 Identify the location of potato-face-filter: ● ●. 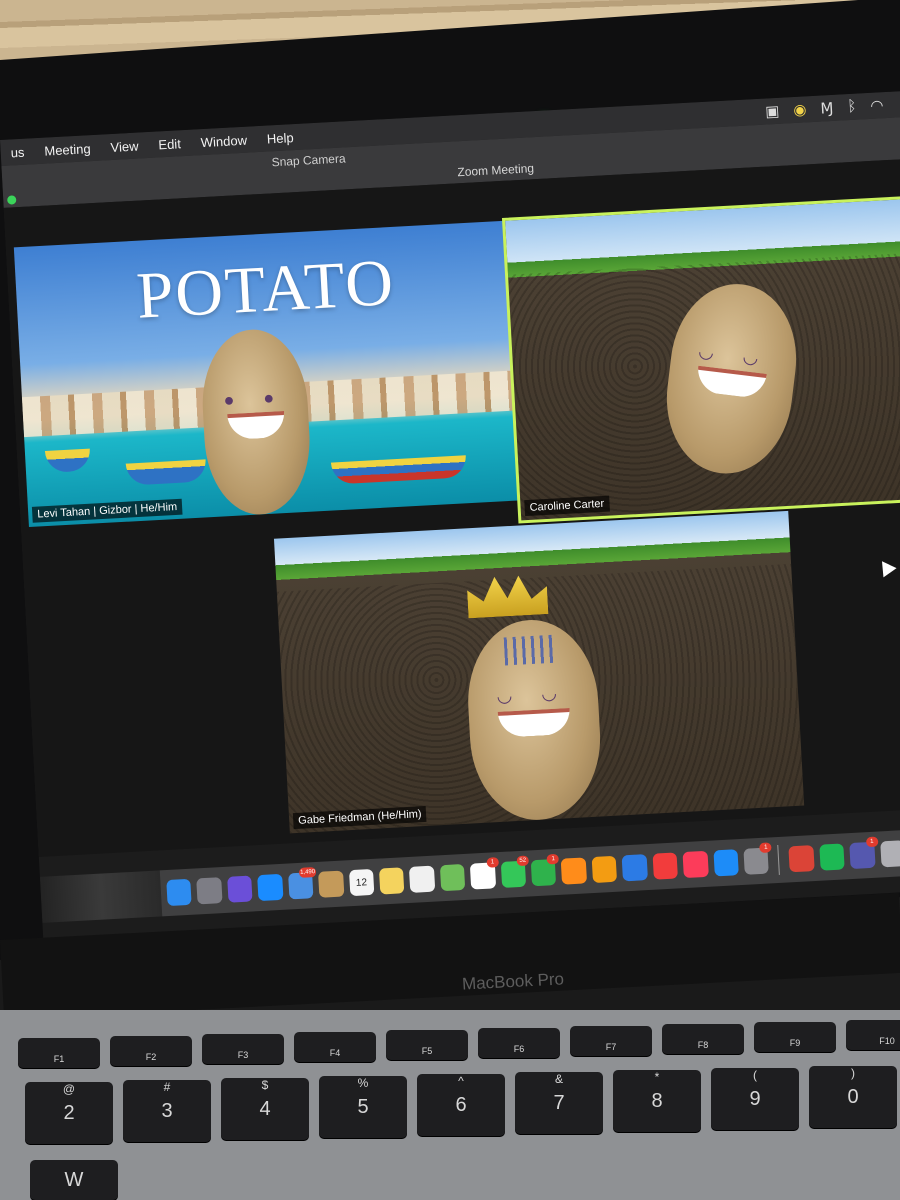
(256, 422).